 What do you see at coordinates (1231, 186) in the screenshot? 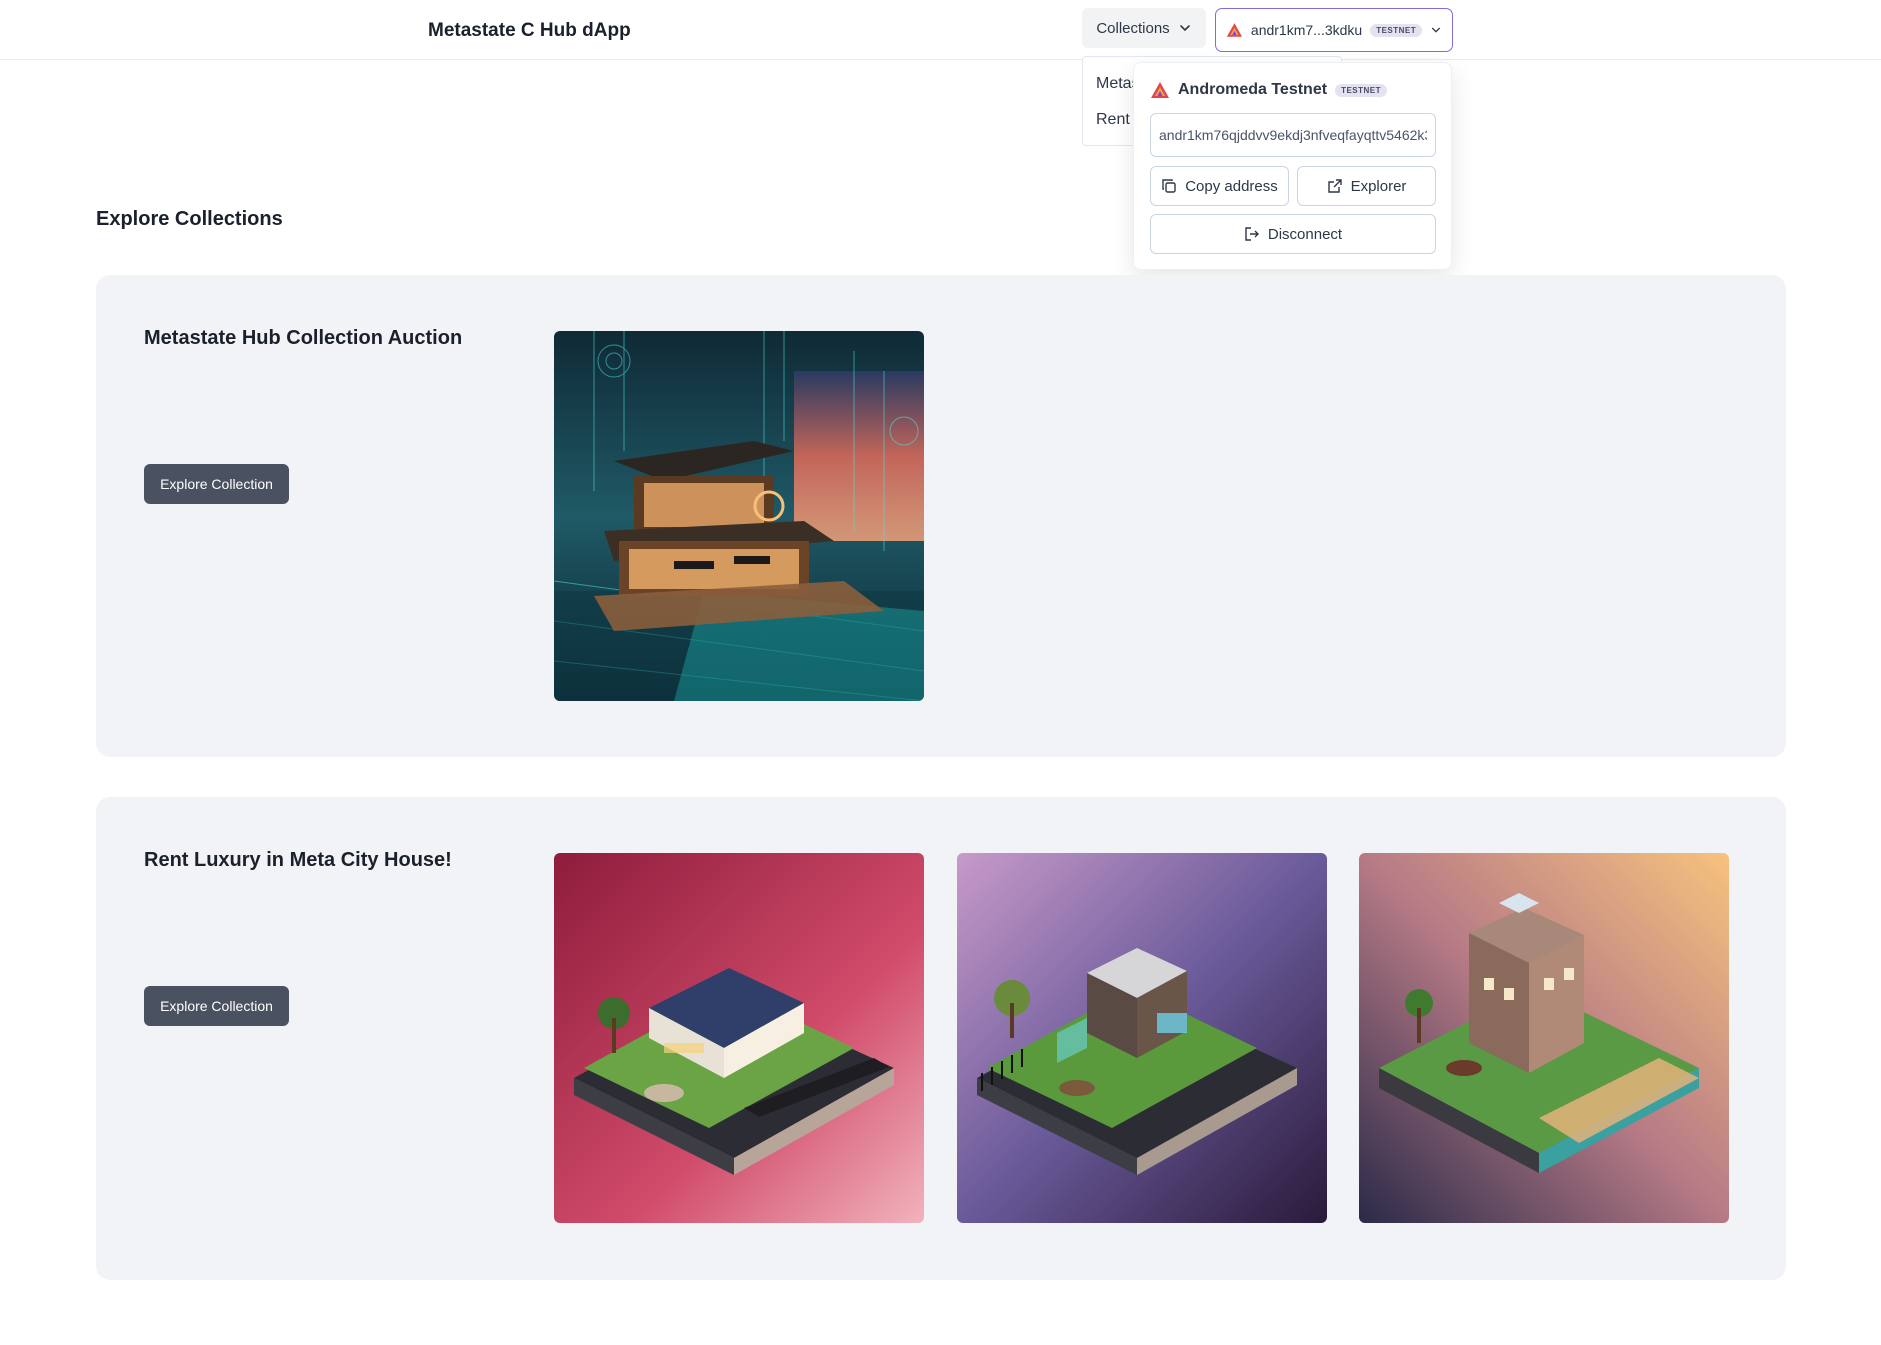
I see `copy-address-label: Copy address` at bounding box center [1231, 186].